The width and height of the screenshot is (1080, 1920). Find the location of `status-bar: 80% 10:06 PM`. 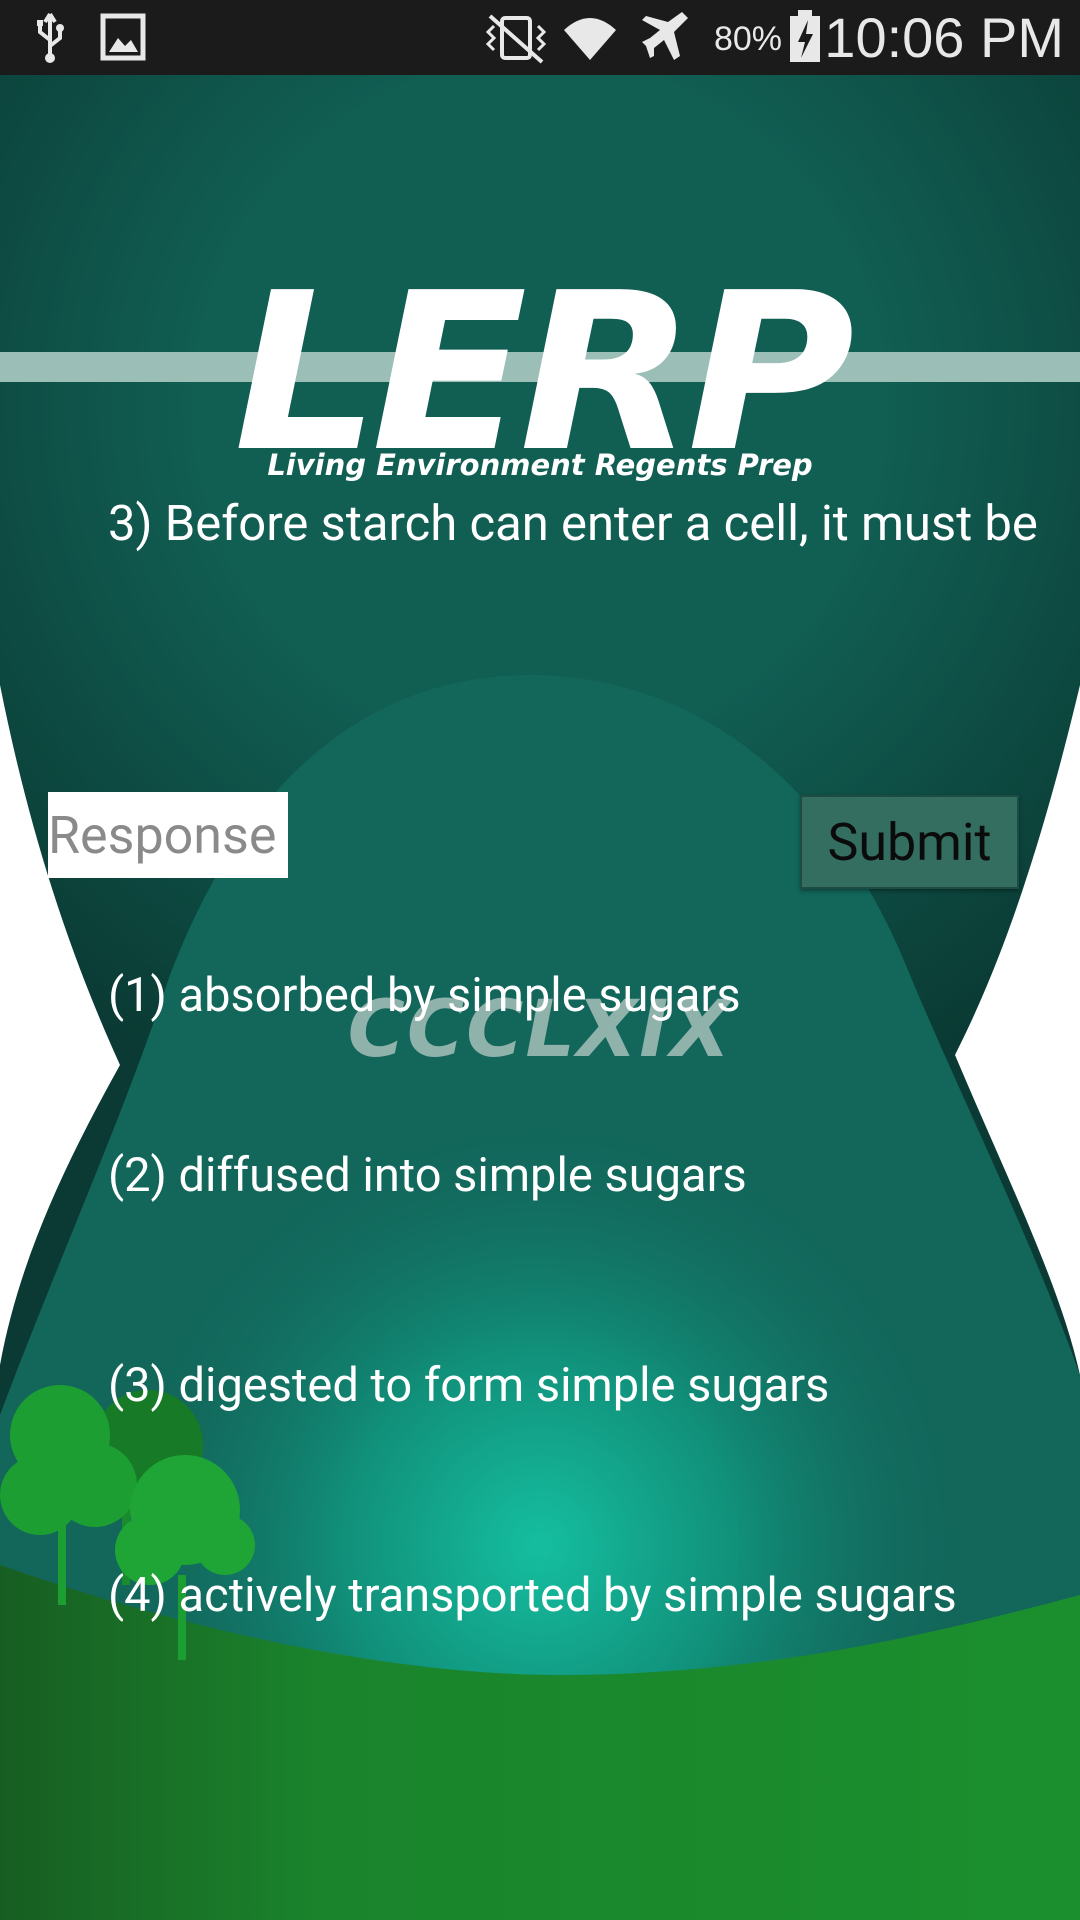

status-bar: 80% 10:06 PM is located at coordinates (540, 37).